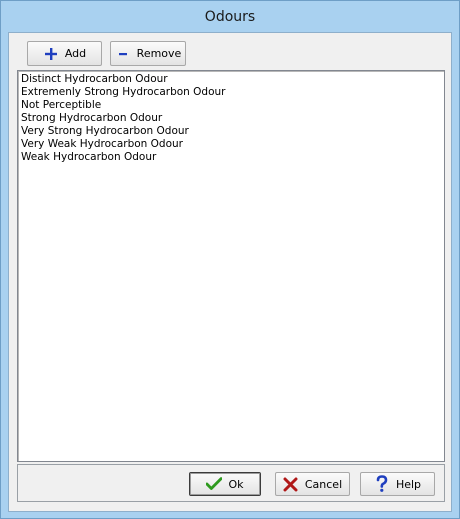 The height and width of the screenshot is (519, 460). Describe the element at coordinates (51, 54) in the screenshot. I see `plus-icon` at that location.